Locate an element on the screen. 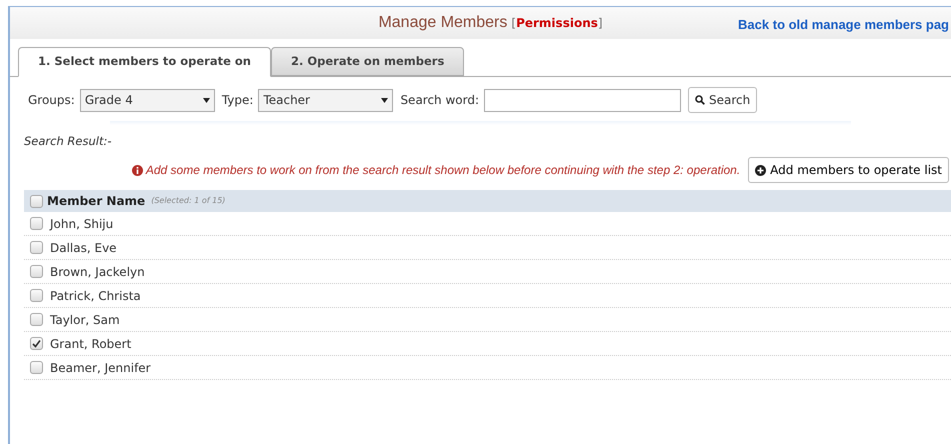 This screenshot has height=444, width=951. plus-circle-icon is located at coordinates (760, 170).